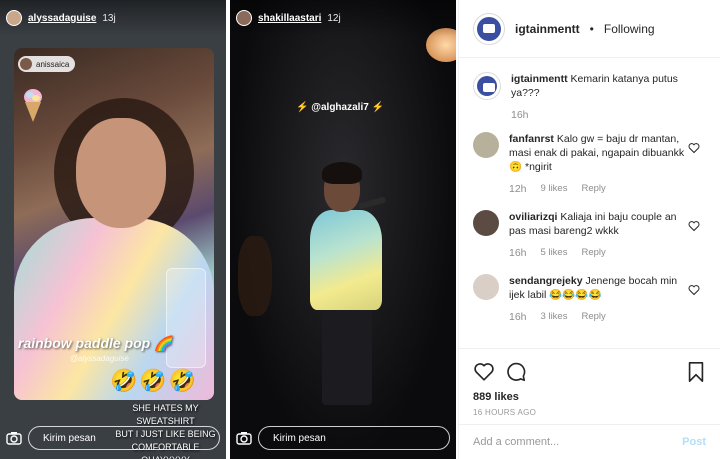  I want to click on ice-cream-sticker-icon, so click(33, 105).